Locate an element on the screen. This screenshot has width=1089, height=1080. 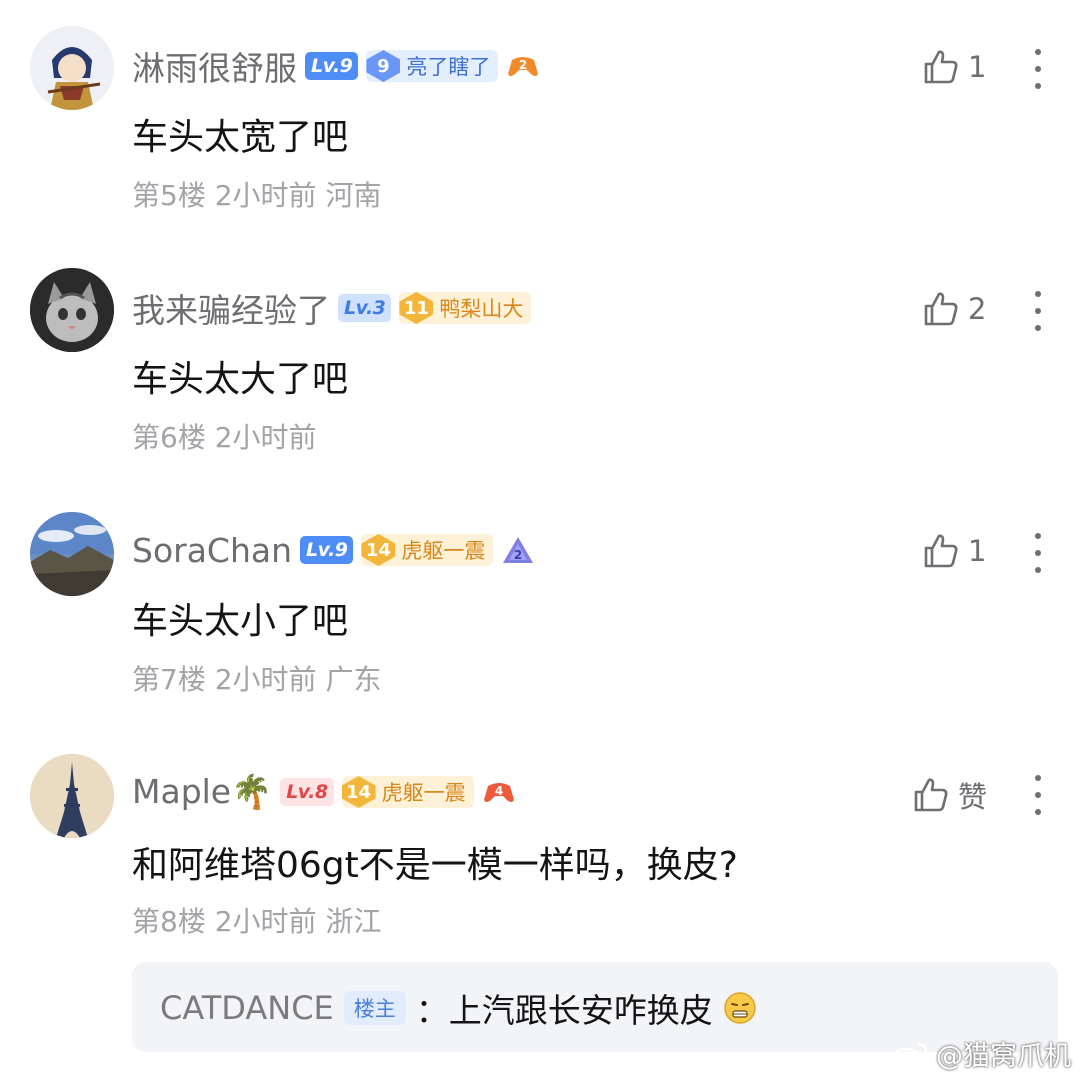
fan-badge-name: 亮了瞎了 is located at coordinates (448, 67).